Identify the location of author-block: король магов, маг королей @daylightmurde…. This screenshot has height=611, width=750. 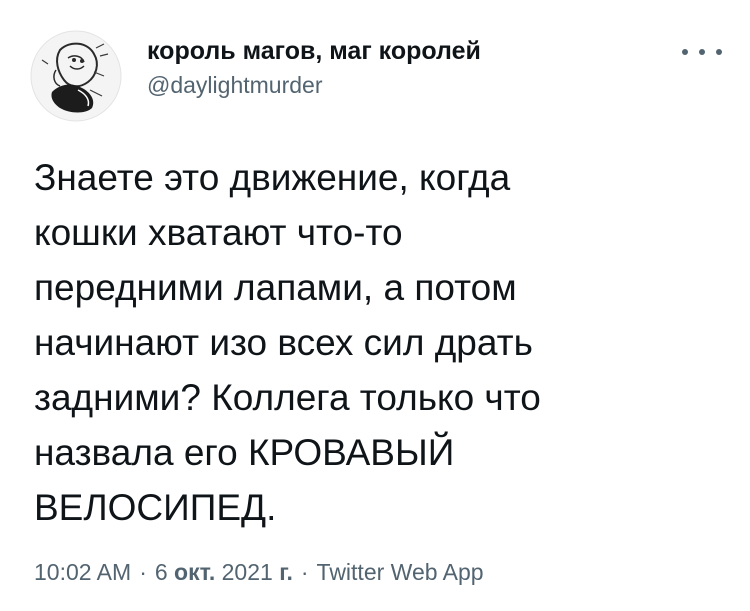
(314, 68).